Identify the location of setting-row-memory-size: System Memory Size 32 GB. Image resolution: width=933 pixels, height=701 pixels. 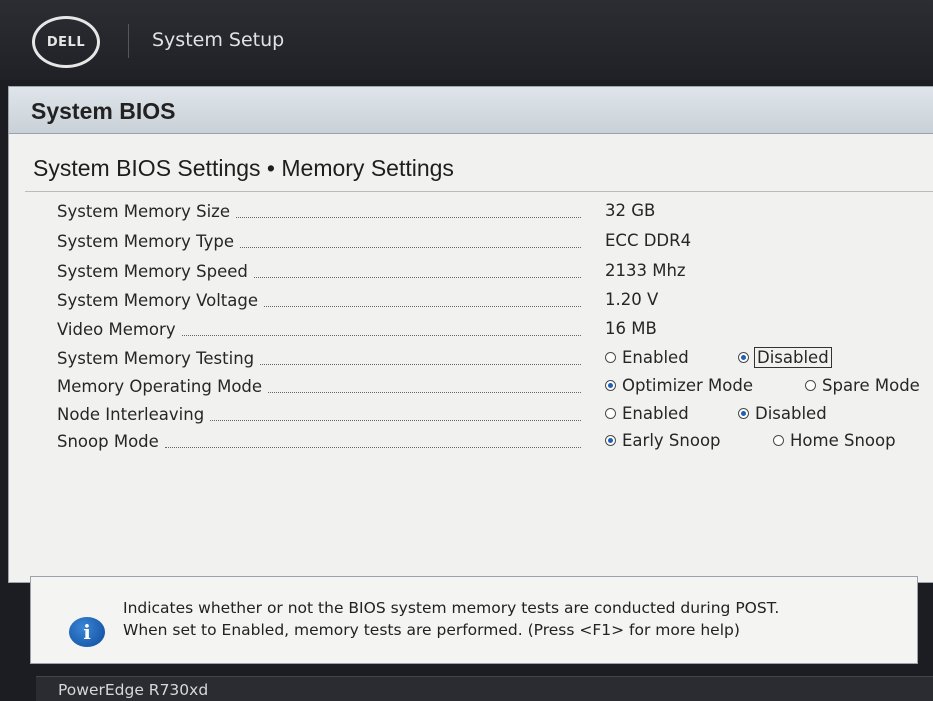
(471, 211).